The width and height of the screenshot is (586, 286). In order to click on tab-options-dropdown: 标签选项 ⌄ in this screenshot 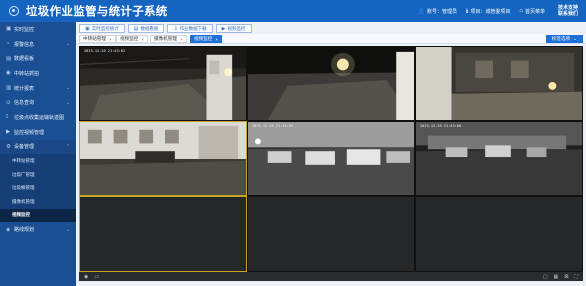, I will do `click(564, 39)`.